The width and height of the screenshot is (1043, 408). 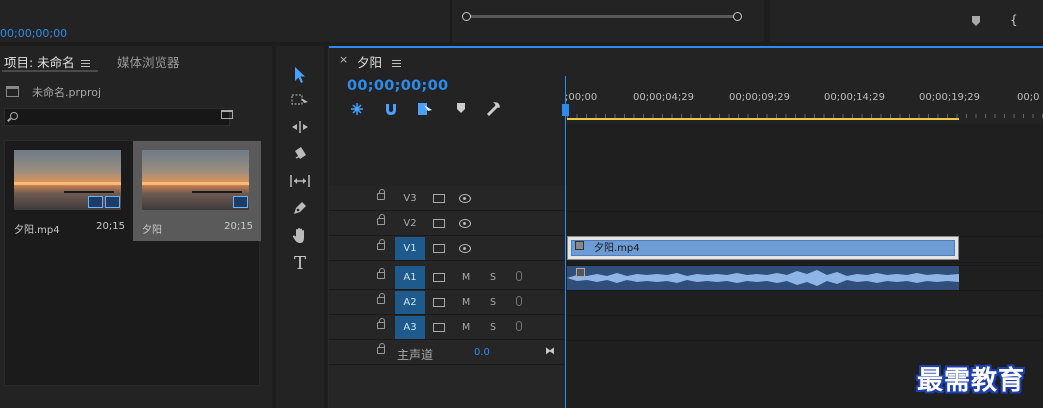 I want to click on linked-selection-icon, so click(x=425, y=110).